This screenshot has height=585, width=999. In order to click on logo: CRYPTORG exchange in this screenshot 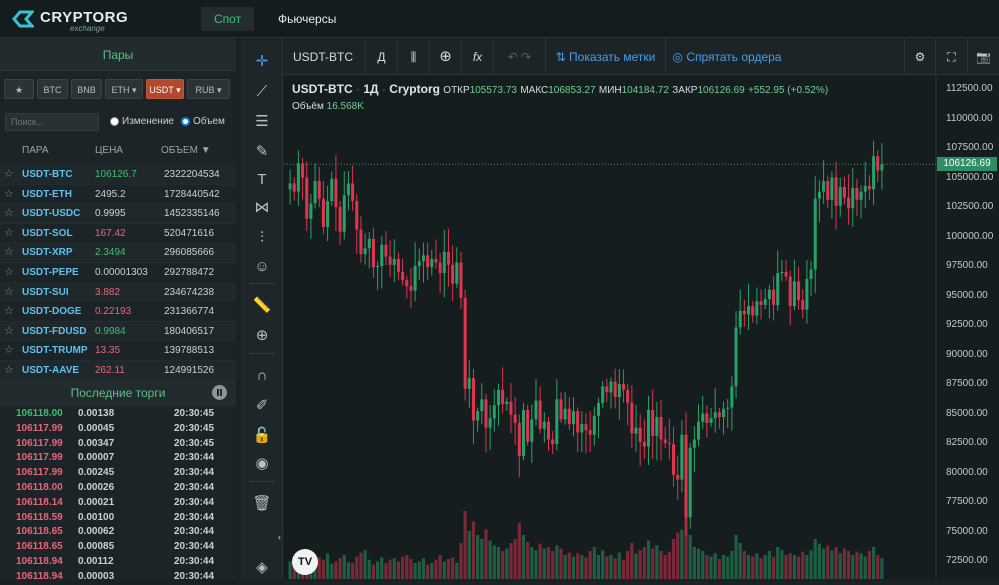, I will do `click(72, 20)`.